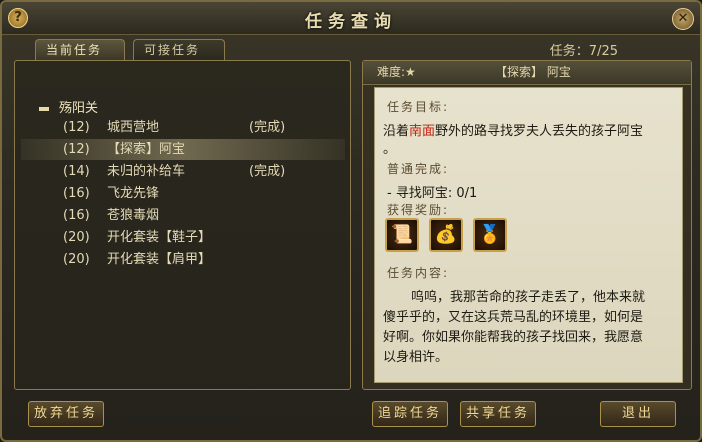 The image size is (702, 442). I want to click on close-button: ✕, so click(683, 19).